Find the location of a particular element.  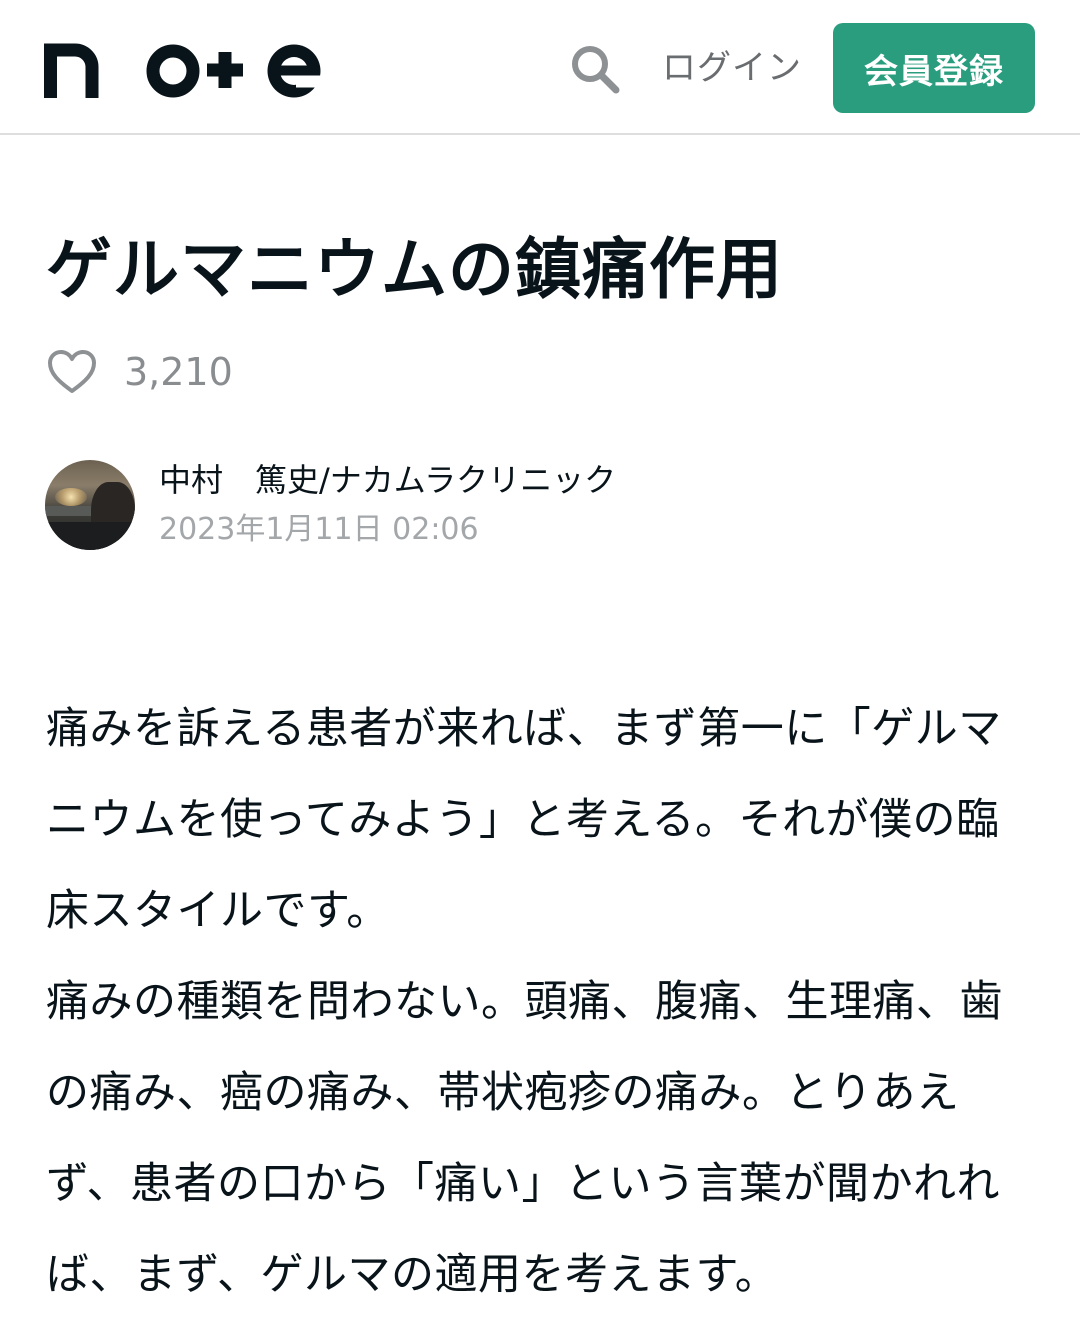

heart-icon-graphic is located at coordinates (72, 371).